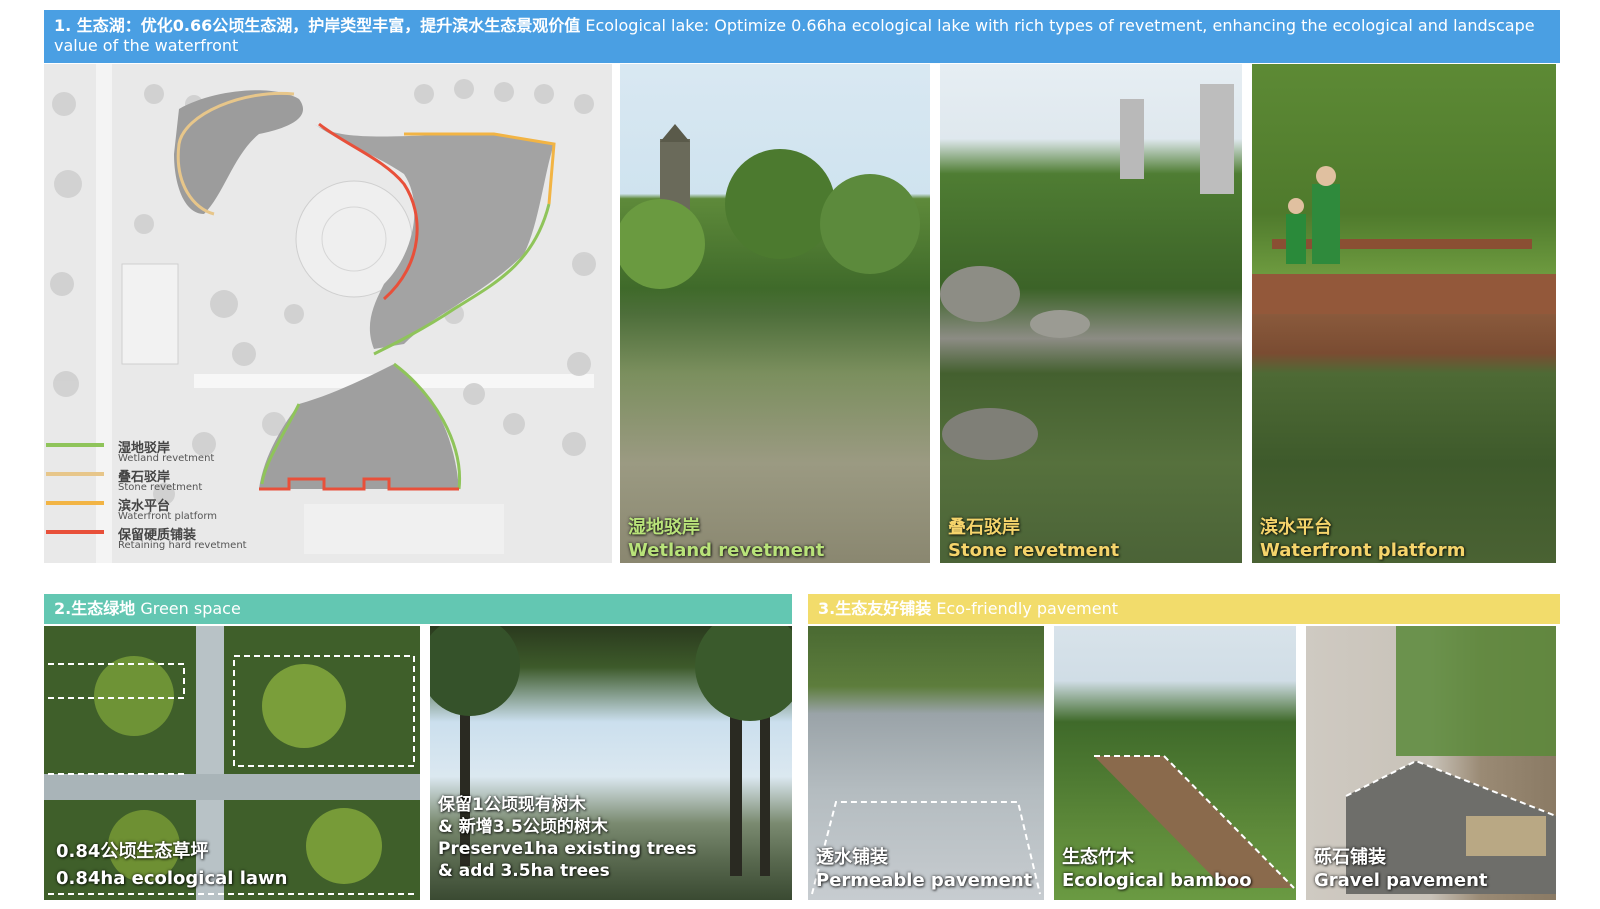  Describe the element at coordinates (524, 871) in the screenshot. I see `caption-line-4: & add 3.5ha trees` at that location.